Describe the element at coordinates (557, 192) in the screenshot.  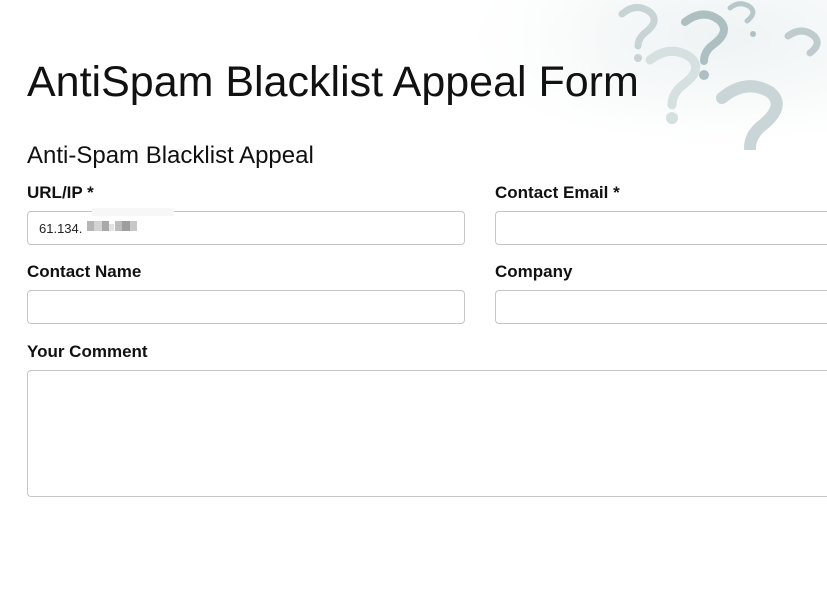
I see `contact-email-label: Contact Email *` at that location.